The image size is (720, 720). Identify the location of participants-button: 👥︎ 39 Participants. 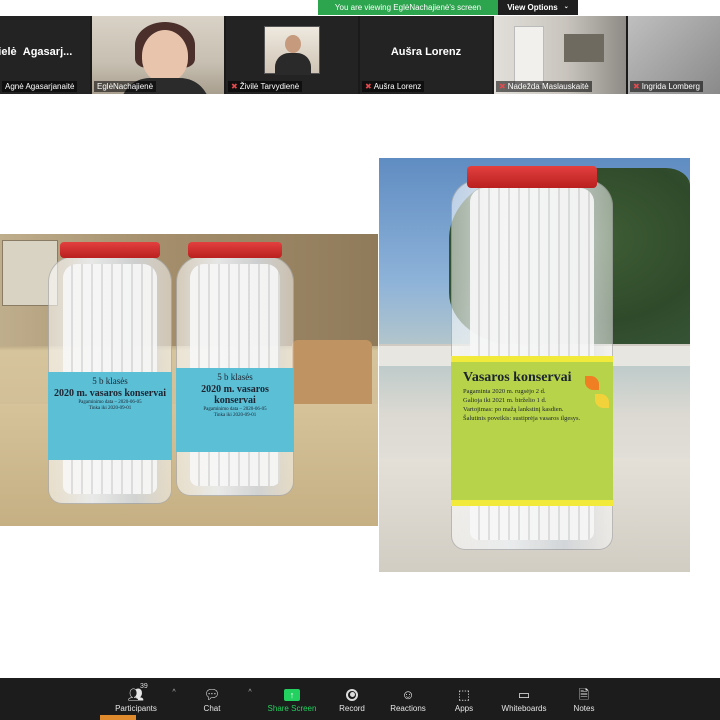
(136, 699).